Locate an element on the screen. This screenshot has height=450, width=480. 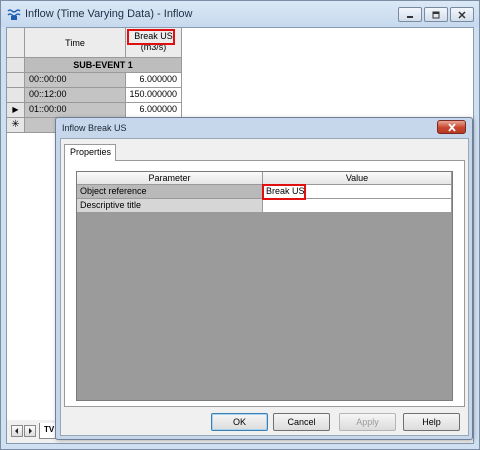
maximize-icon is located at coordinates (436, 14).